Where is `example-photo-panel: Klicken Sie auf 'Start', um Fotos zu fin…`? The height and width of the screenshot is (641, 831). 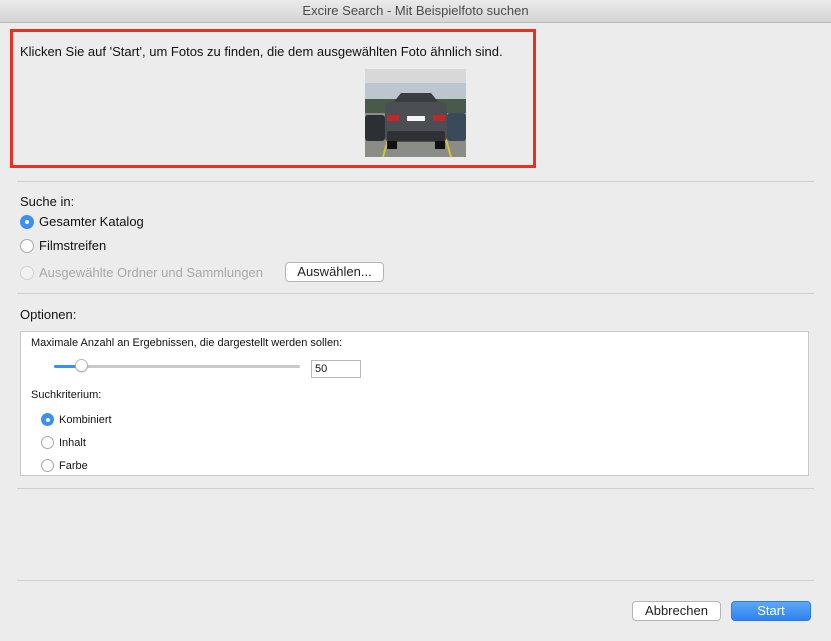
example-photo-panel: Klicken Sie auf 'Start', um Fotos zu fin… is located at coordinates (273, 98).